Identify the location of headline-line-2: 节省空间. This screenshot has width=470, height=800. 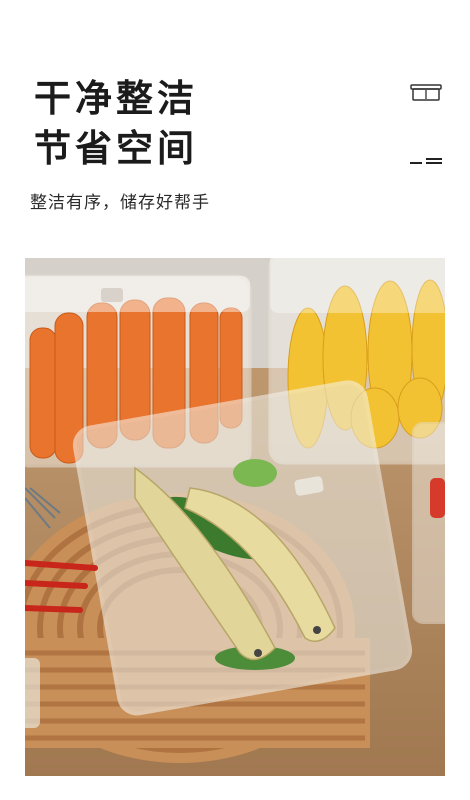
(116, 148).